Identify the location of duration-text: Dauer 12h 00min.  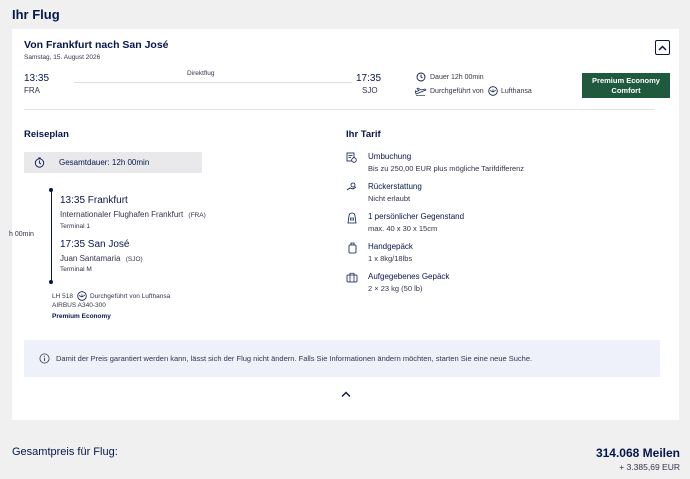
(457, 77).